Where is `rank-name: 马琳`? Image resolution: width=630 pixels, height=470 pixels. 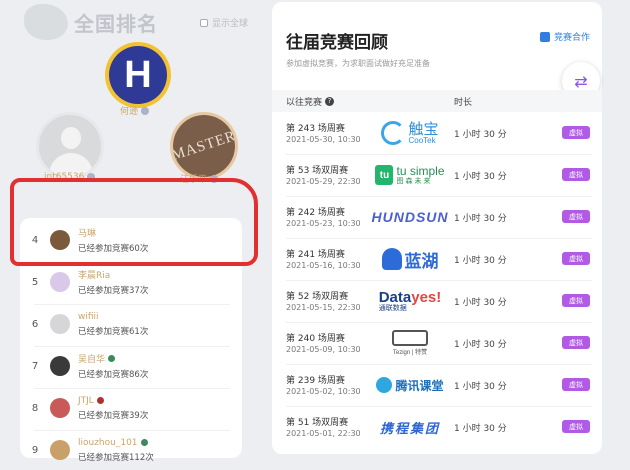
rank-name: 马琳 is located at coordinates (113, 232).